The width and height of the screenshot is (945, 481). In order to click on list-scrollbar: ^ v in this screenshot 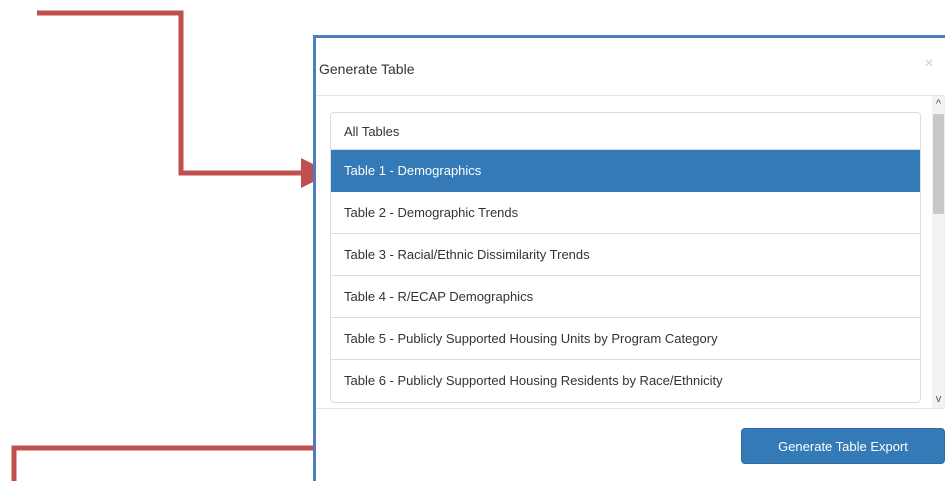, I will do `click(938, 252)`.